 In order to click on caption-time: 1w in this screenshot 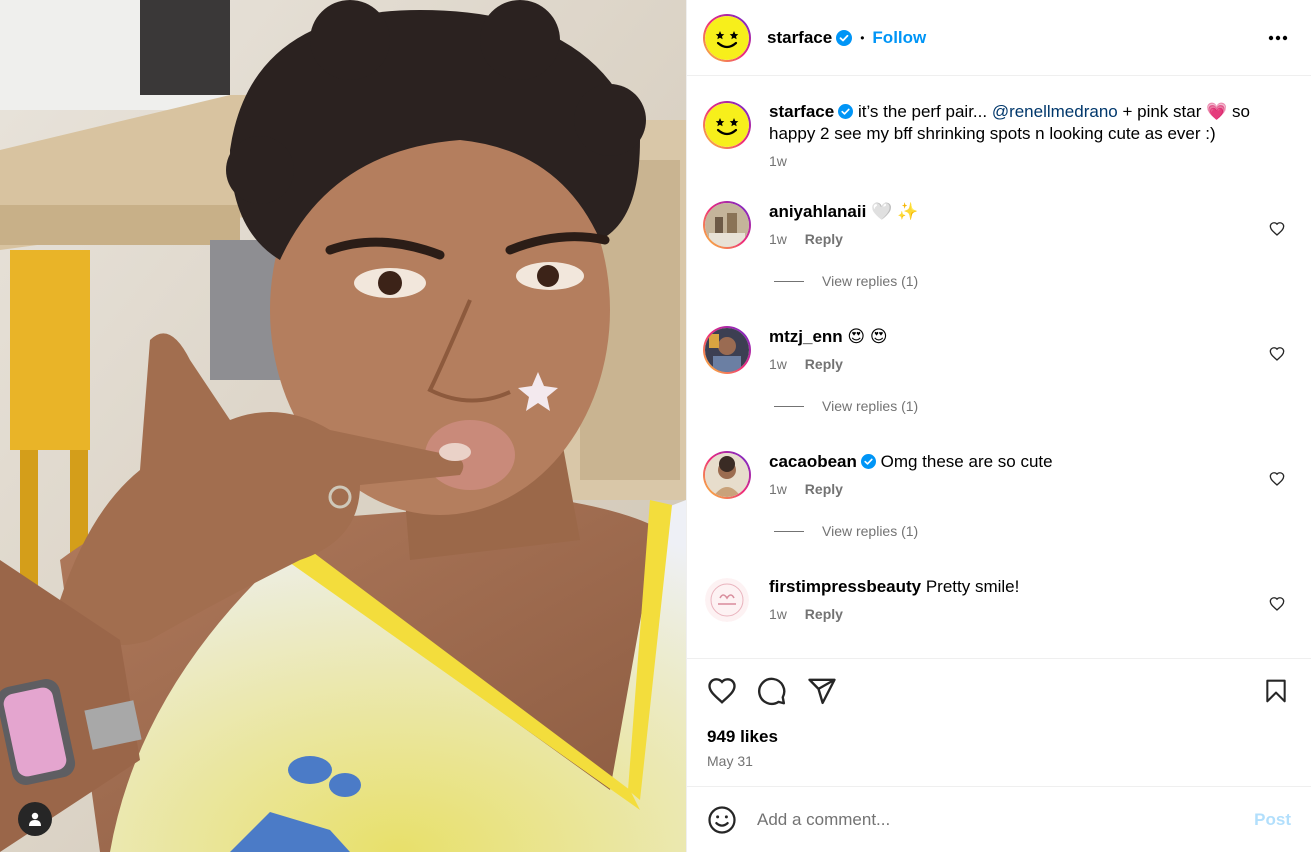, I will do `click(778, 161)`.